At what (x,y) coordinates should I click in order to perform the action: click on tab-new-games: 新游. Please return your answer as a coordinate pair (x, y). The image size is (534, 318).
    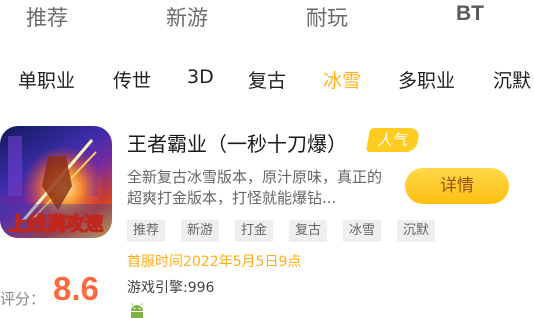
    Looking at the image, I should click on (187, 17).